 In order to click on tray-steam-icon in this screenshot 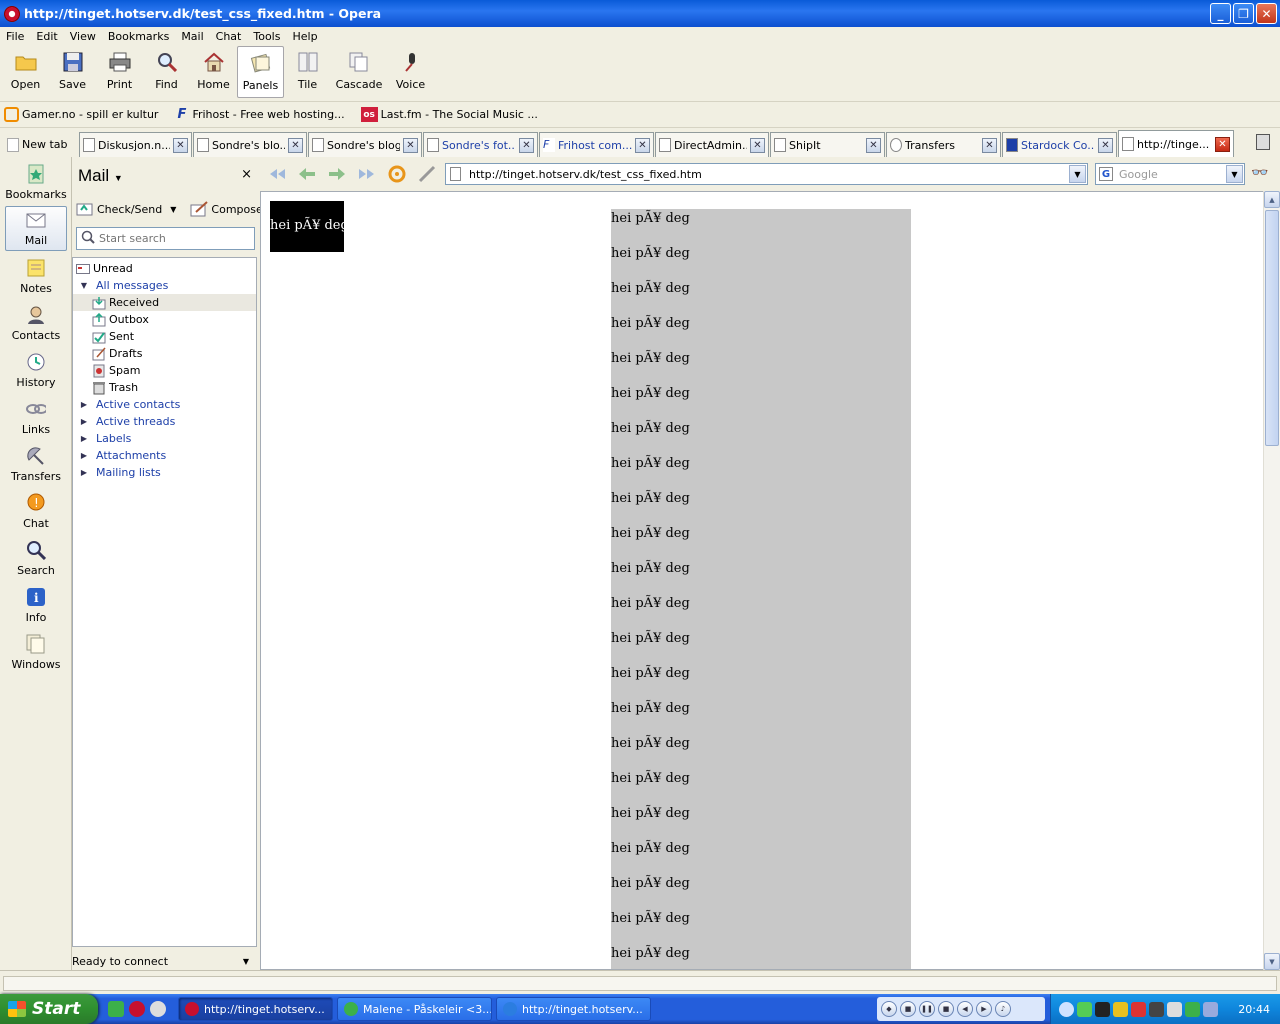, I will do `click(1156, 1009)`.